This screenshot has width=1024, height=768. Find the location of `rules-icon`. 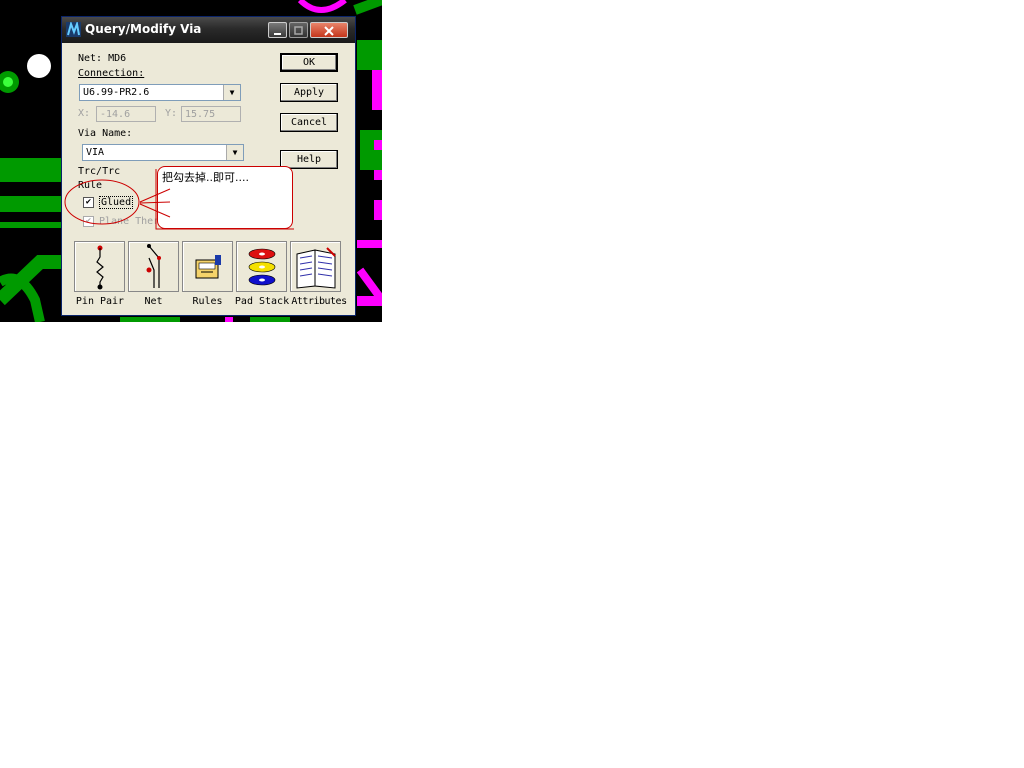

rules-icon is located at coordinates (208, 267).